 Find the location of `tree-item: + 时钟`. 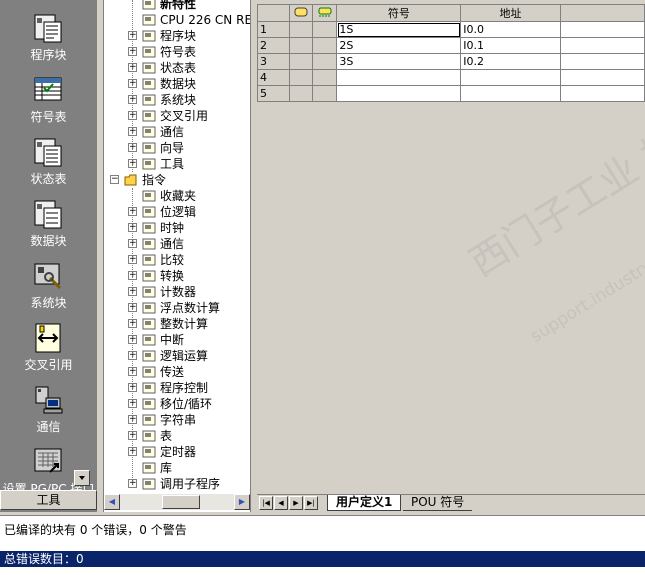

tree-item: + 时钟 is located at coordinates (177, 228).